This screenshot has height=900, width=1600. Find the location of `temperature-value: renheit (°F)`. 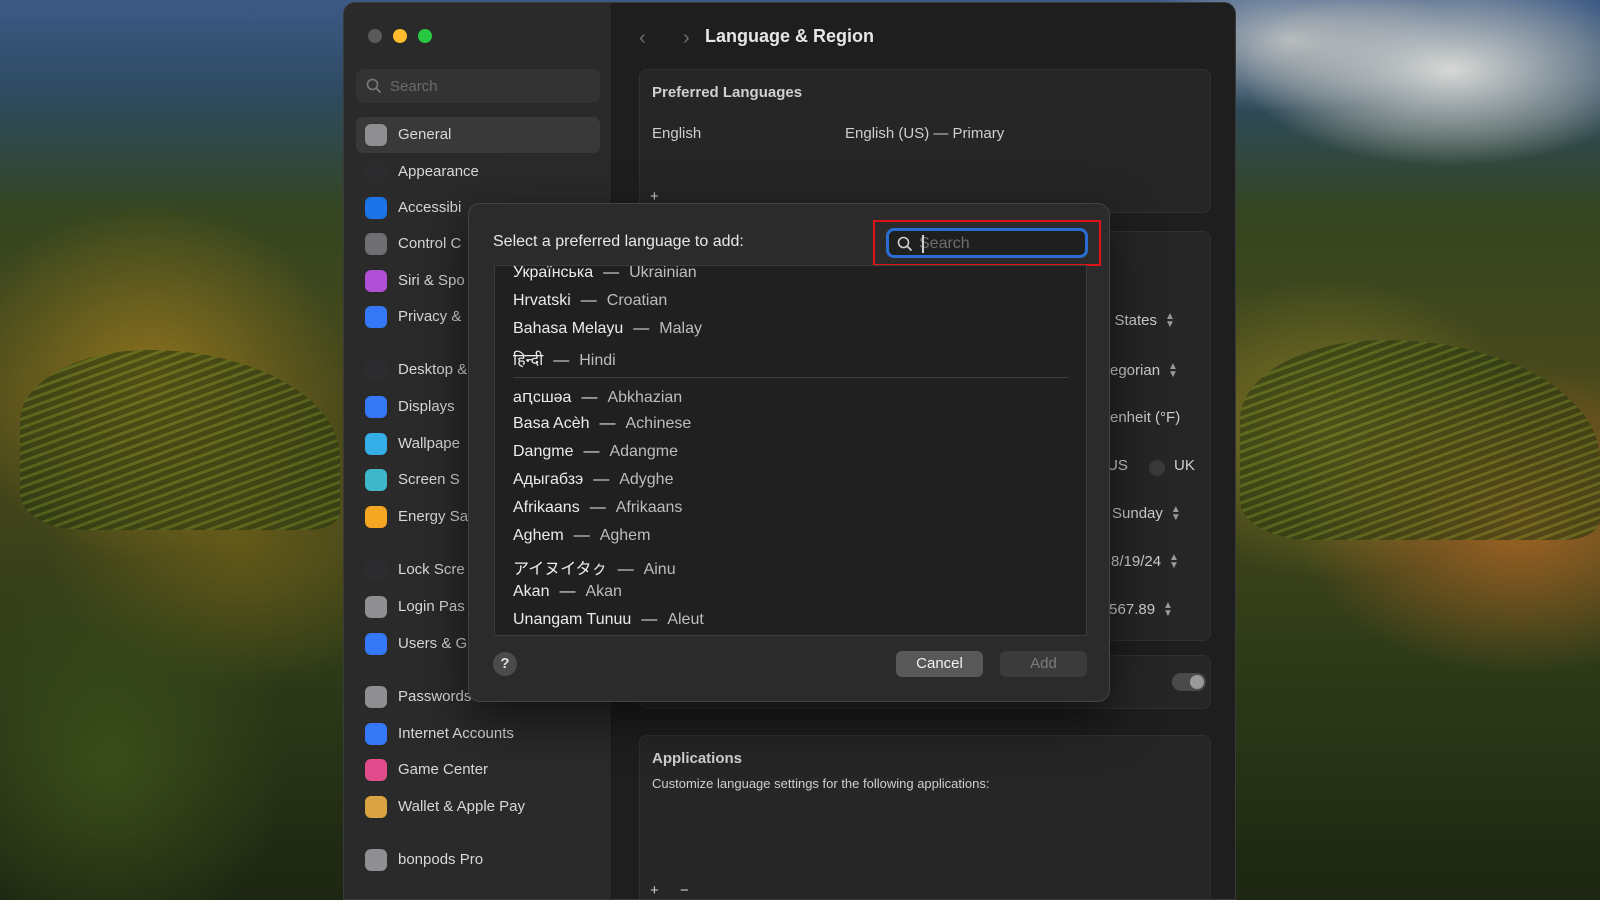

temperature-value: renheit (°F) is located at coordinates (1142, 417).